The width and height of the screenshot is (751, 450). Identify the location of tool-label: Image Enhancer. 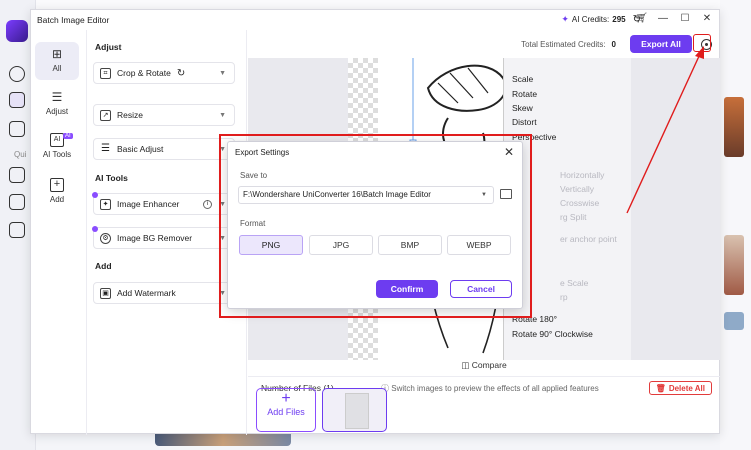
(148, 204).